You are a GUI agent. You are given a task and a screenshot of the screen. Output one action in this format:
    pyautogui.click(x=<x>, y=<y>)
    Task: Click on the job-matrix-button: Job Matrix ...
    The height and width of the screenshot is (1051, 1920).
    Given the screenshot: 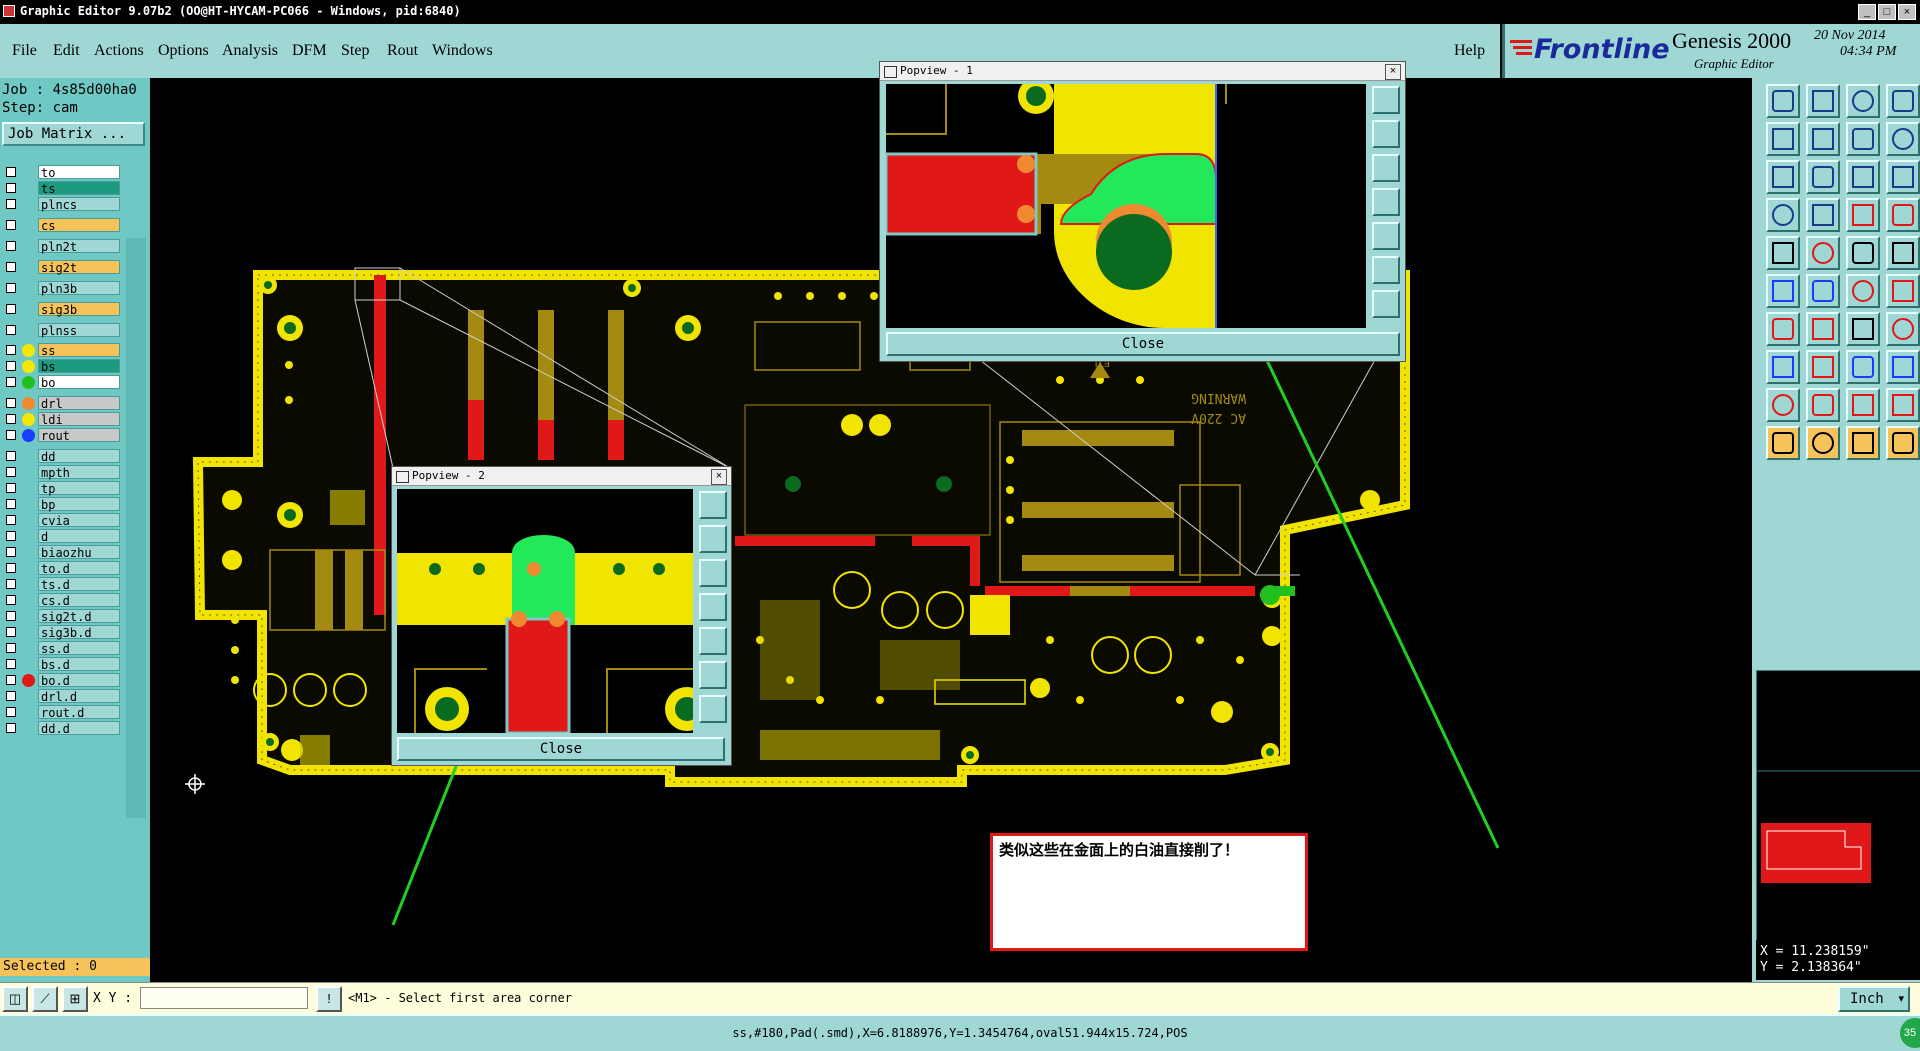 What is the action you would take?
    pyautogui.click(x=73, y=134)
    